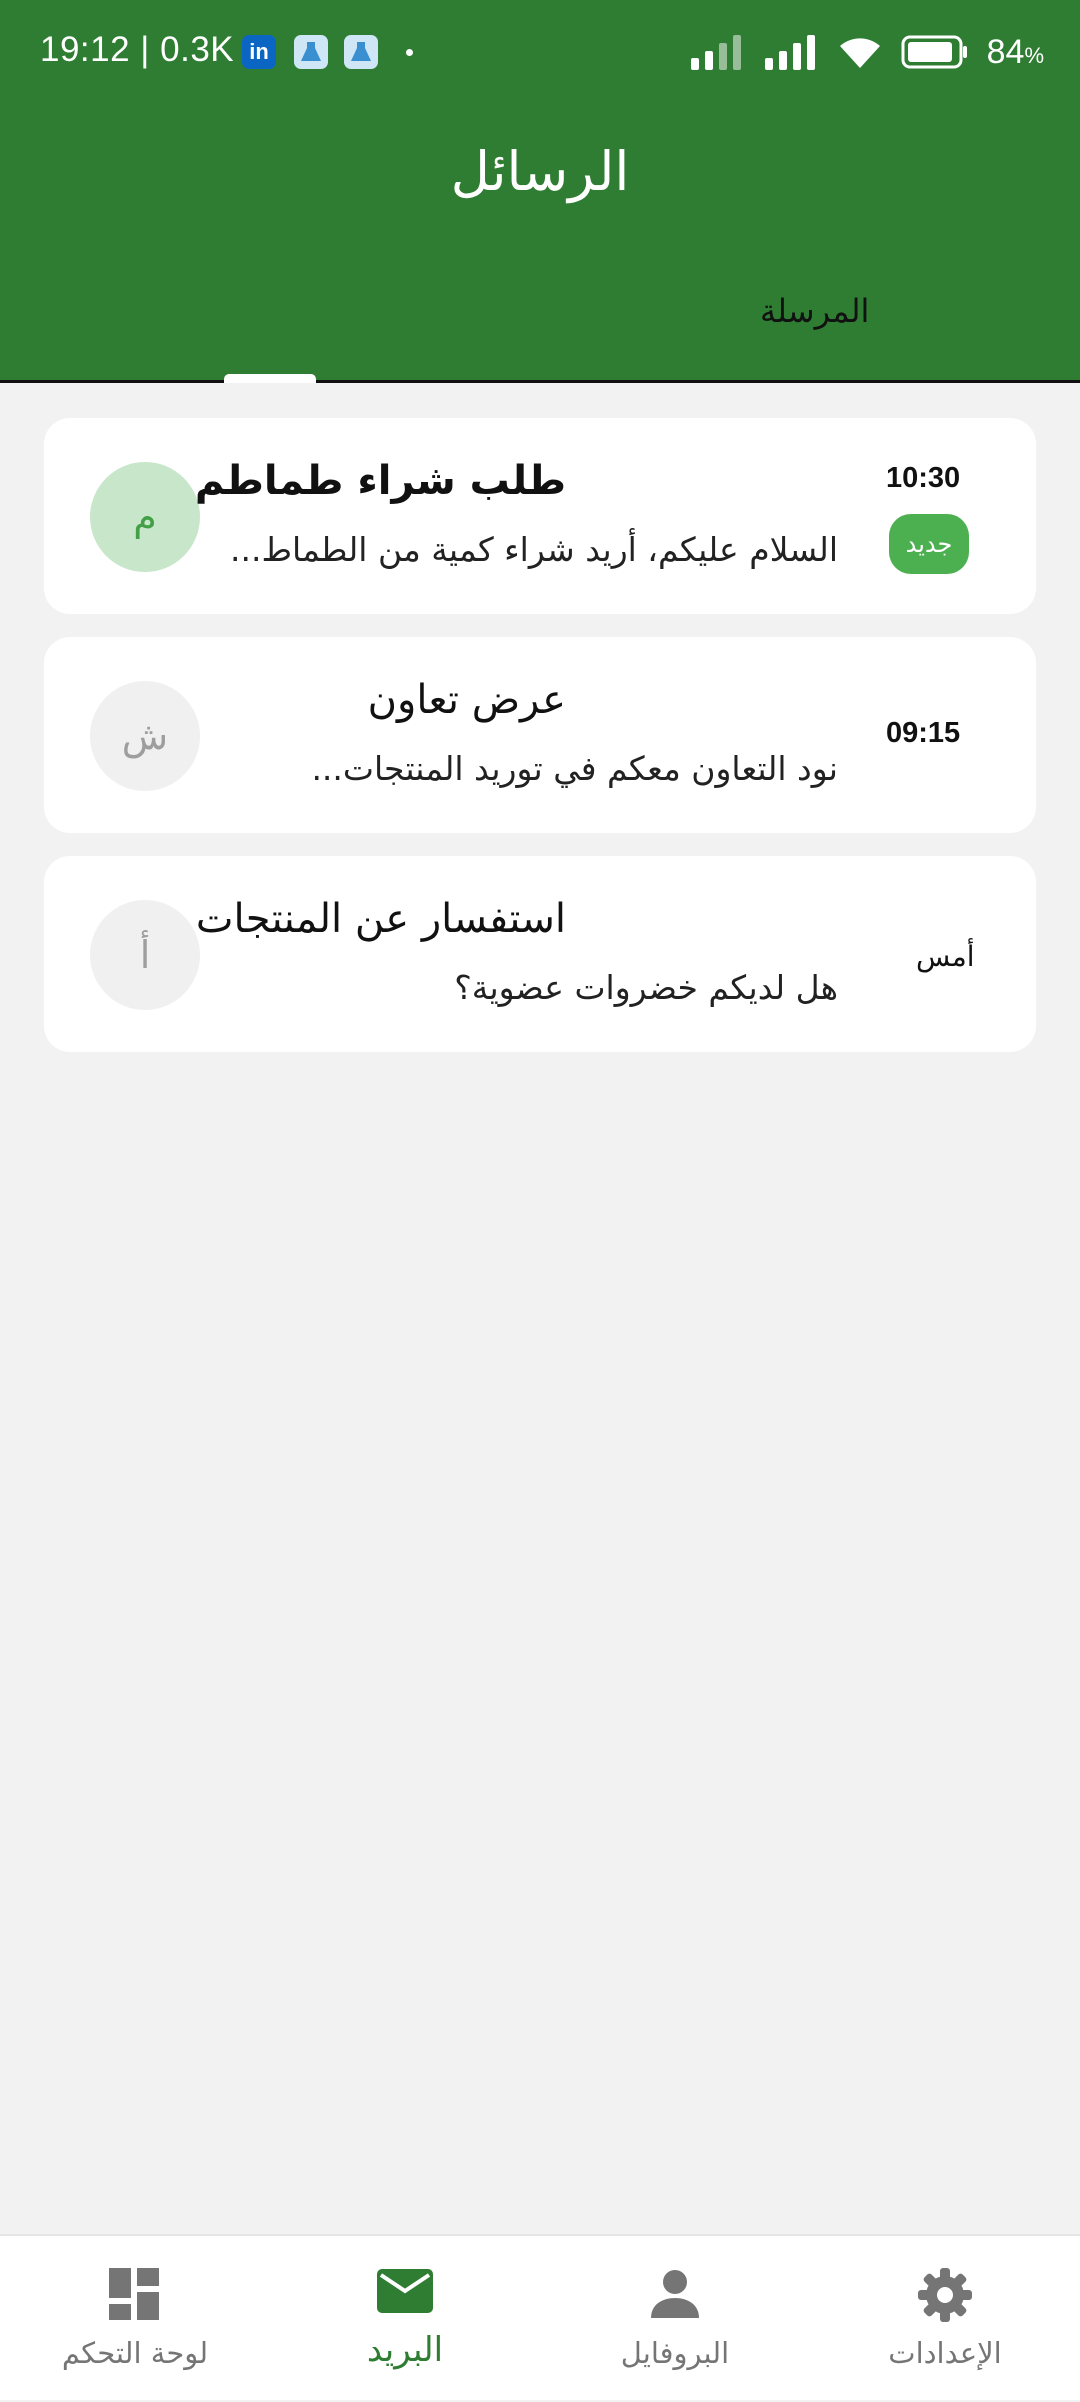 This screenshot has width=1080, height=2402. I want to click on message-subject: طلب شراء طماطم, so click(380, 481).